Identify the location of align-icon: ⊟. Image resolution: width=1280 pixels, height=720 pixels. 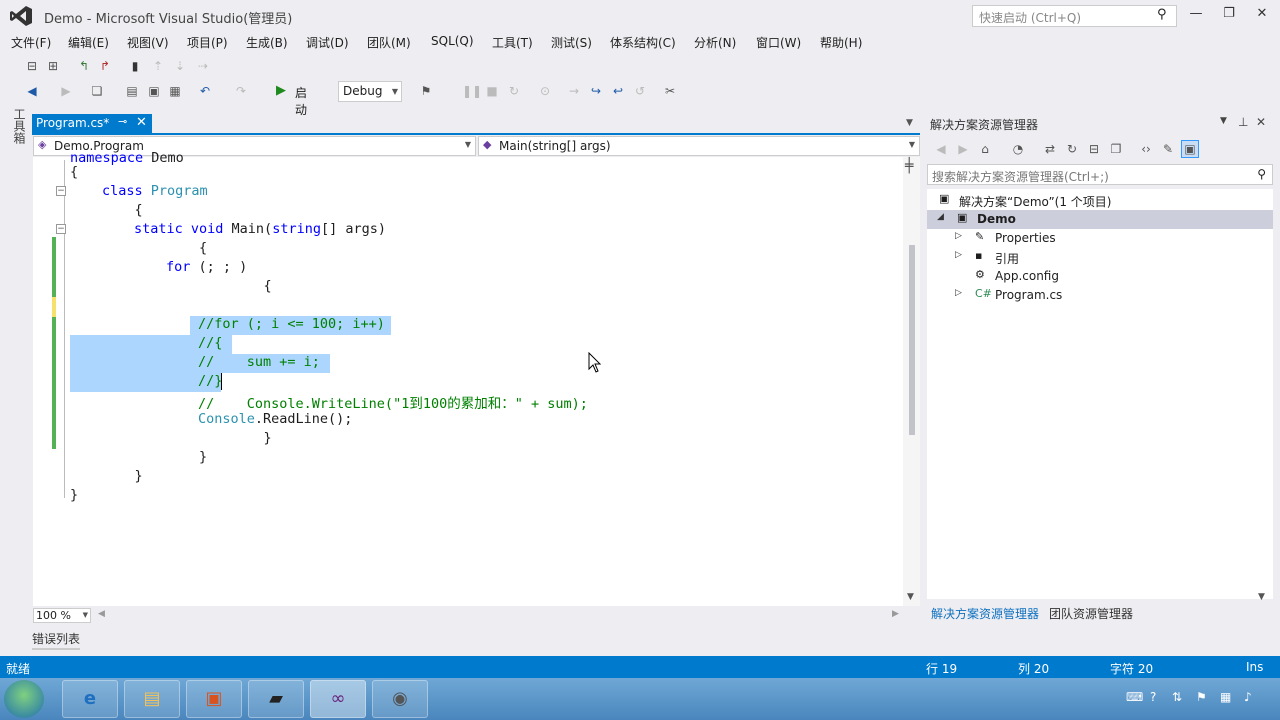
(32, 66).